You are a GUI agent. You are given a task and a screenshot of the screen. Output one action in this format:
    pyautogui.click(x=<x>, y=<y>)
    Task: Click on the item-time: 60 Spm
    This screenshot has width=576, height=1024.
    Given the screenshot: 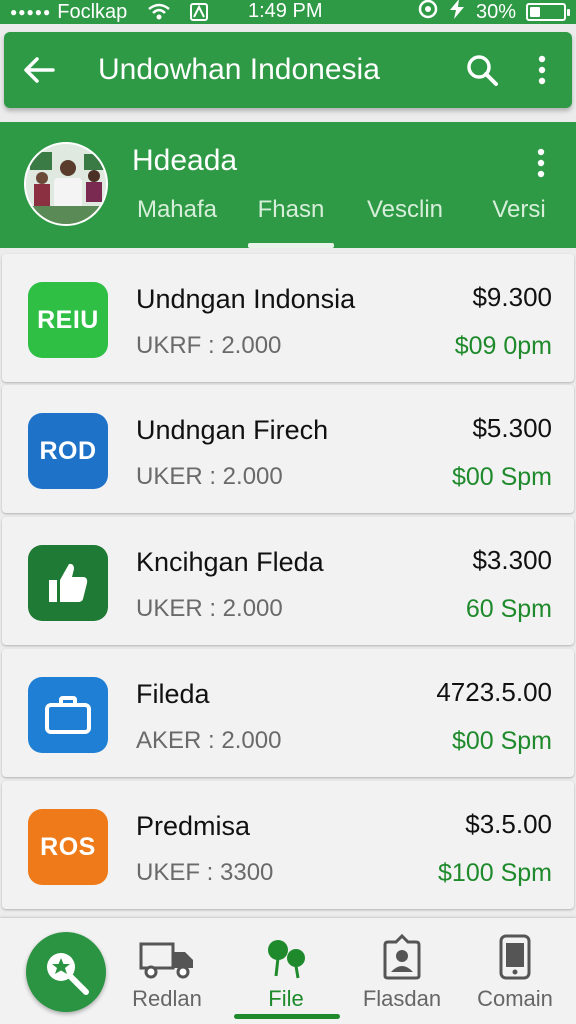 What is the action you would take?
    pyautogui.click(x=508, y=609)
    